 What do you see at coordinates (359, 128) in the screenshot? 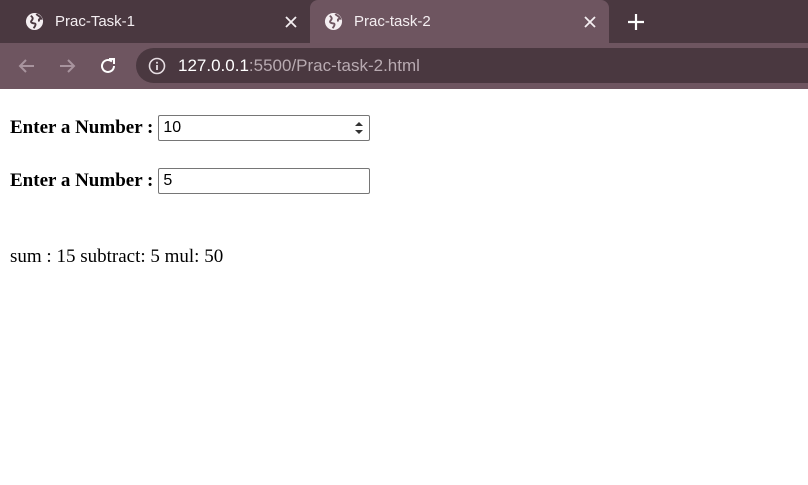
I see `number-spinner-icon` at bounding box center [359, 128].